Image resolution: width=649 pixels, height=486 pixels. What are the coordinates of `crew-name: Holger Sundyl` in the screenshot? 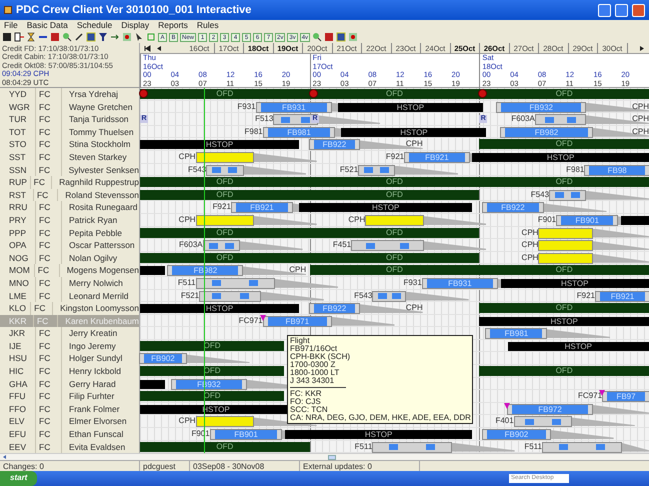 It's located at (95, 359).